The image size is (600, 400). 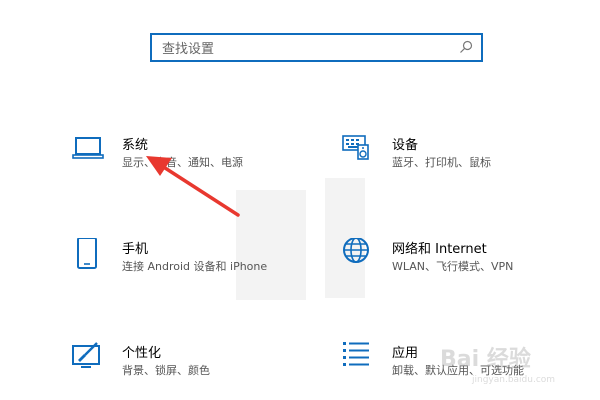 What do you see at coordinates (466, 47) in the screenshot?
I see `search-icon` at bounding box center [466, 47].